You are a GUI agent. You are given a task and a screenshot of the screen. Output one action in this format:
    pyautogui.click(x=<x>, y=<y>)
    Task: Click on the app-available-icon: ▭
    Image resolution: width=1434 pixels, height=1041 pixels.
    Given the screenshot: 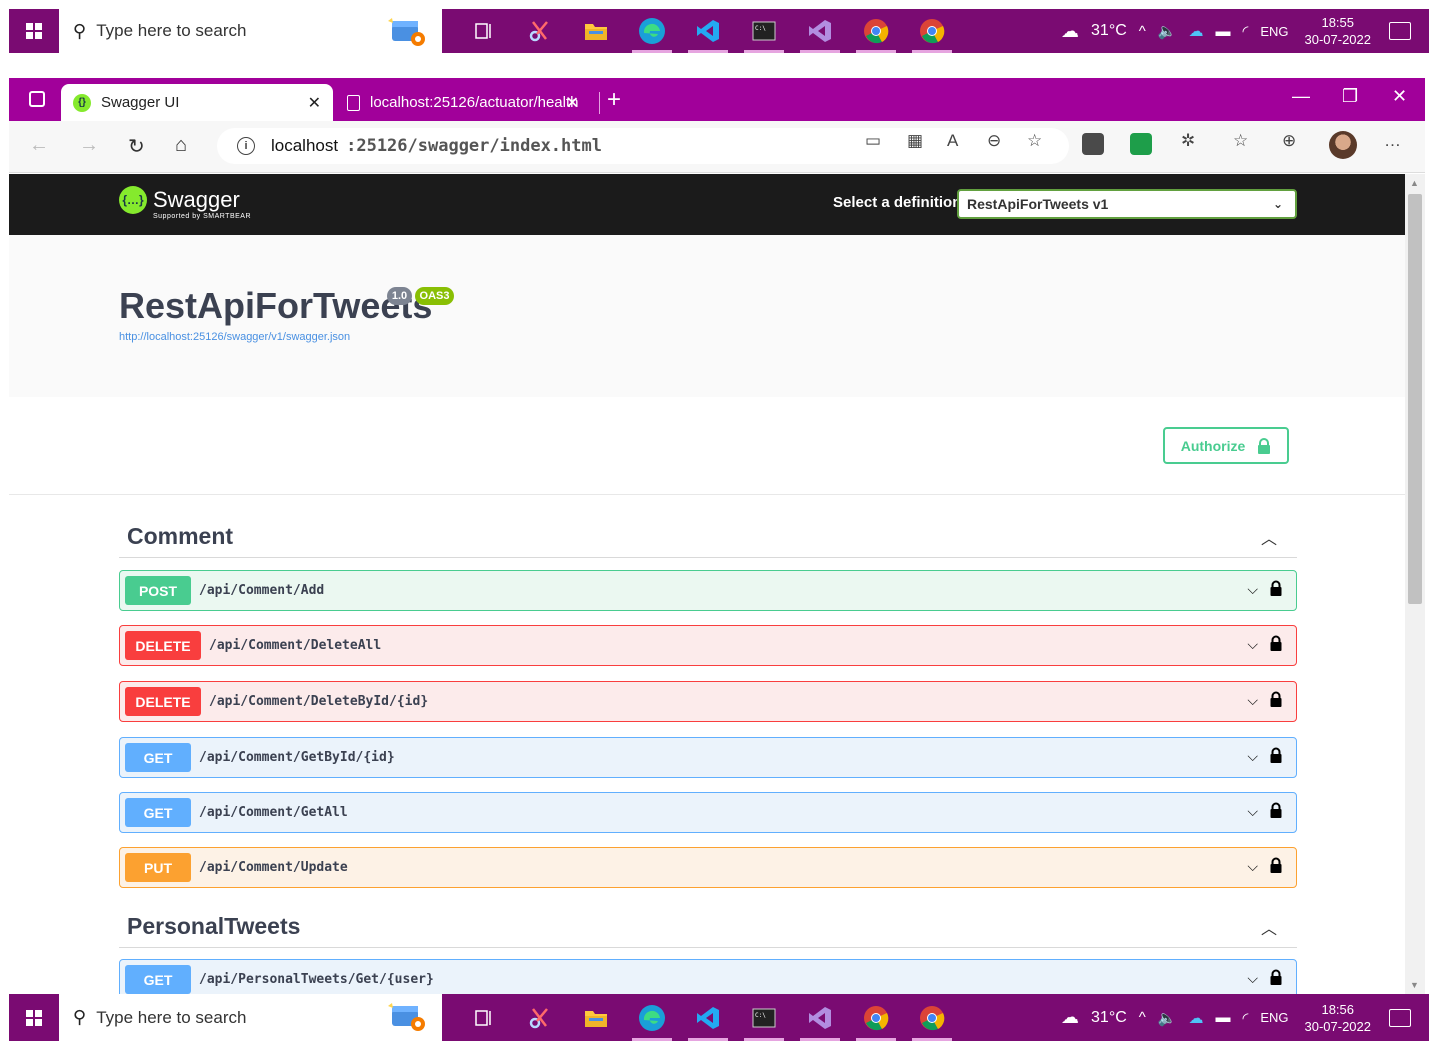 What is the action you would take?
    pyautogui.click(x=873, y=141)
    